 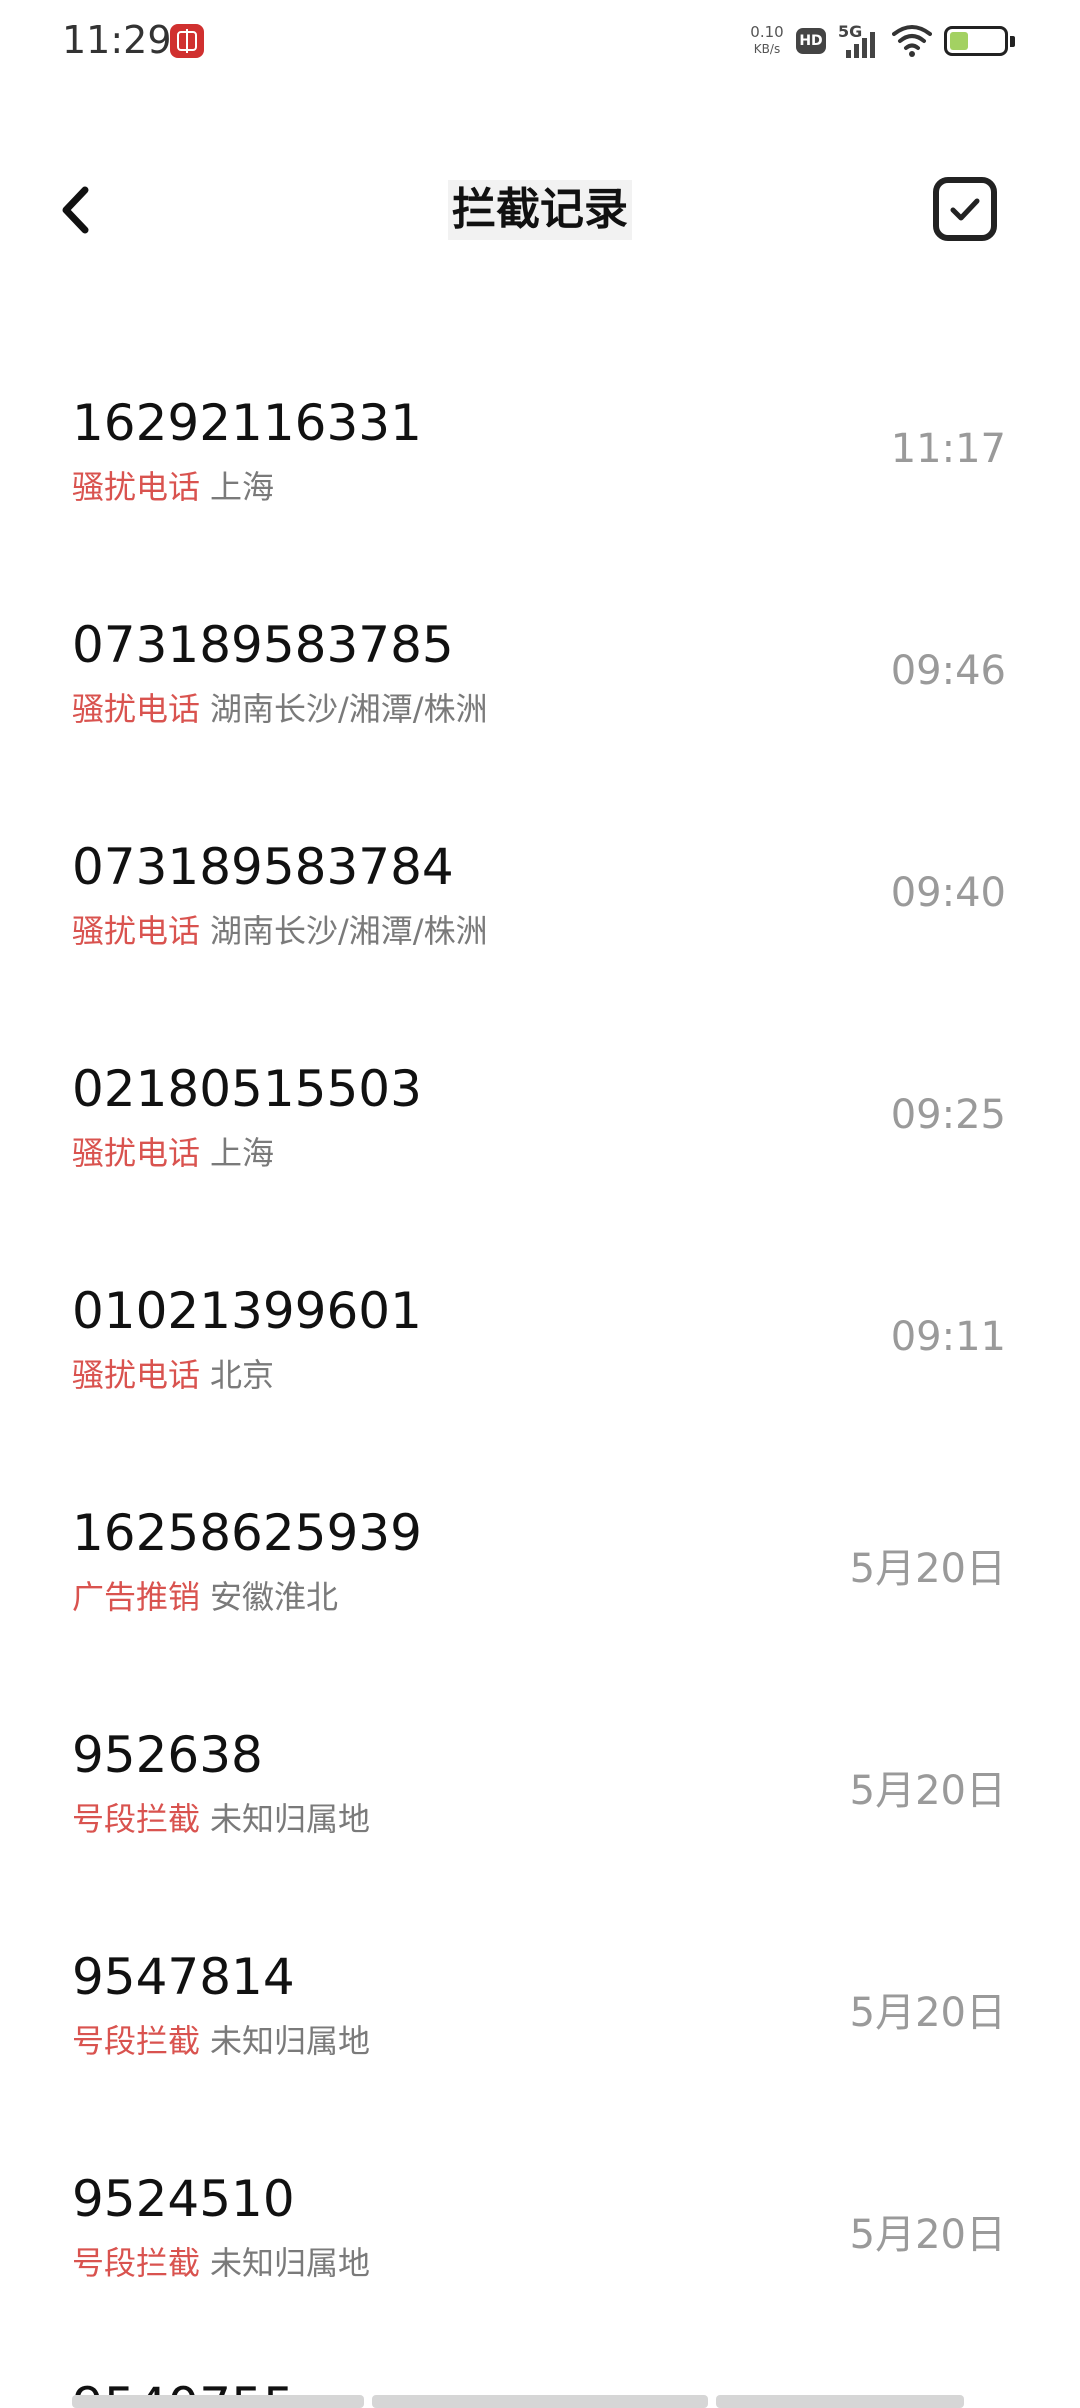 What do you see at coordinates (948, 449) in the screenshot?
I see `record-time: 11:17` at bounding box center [948, 449].